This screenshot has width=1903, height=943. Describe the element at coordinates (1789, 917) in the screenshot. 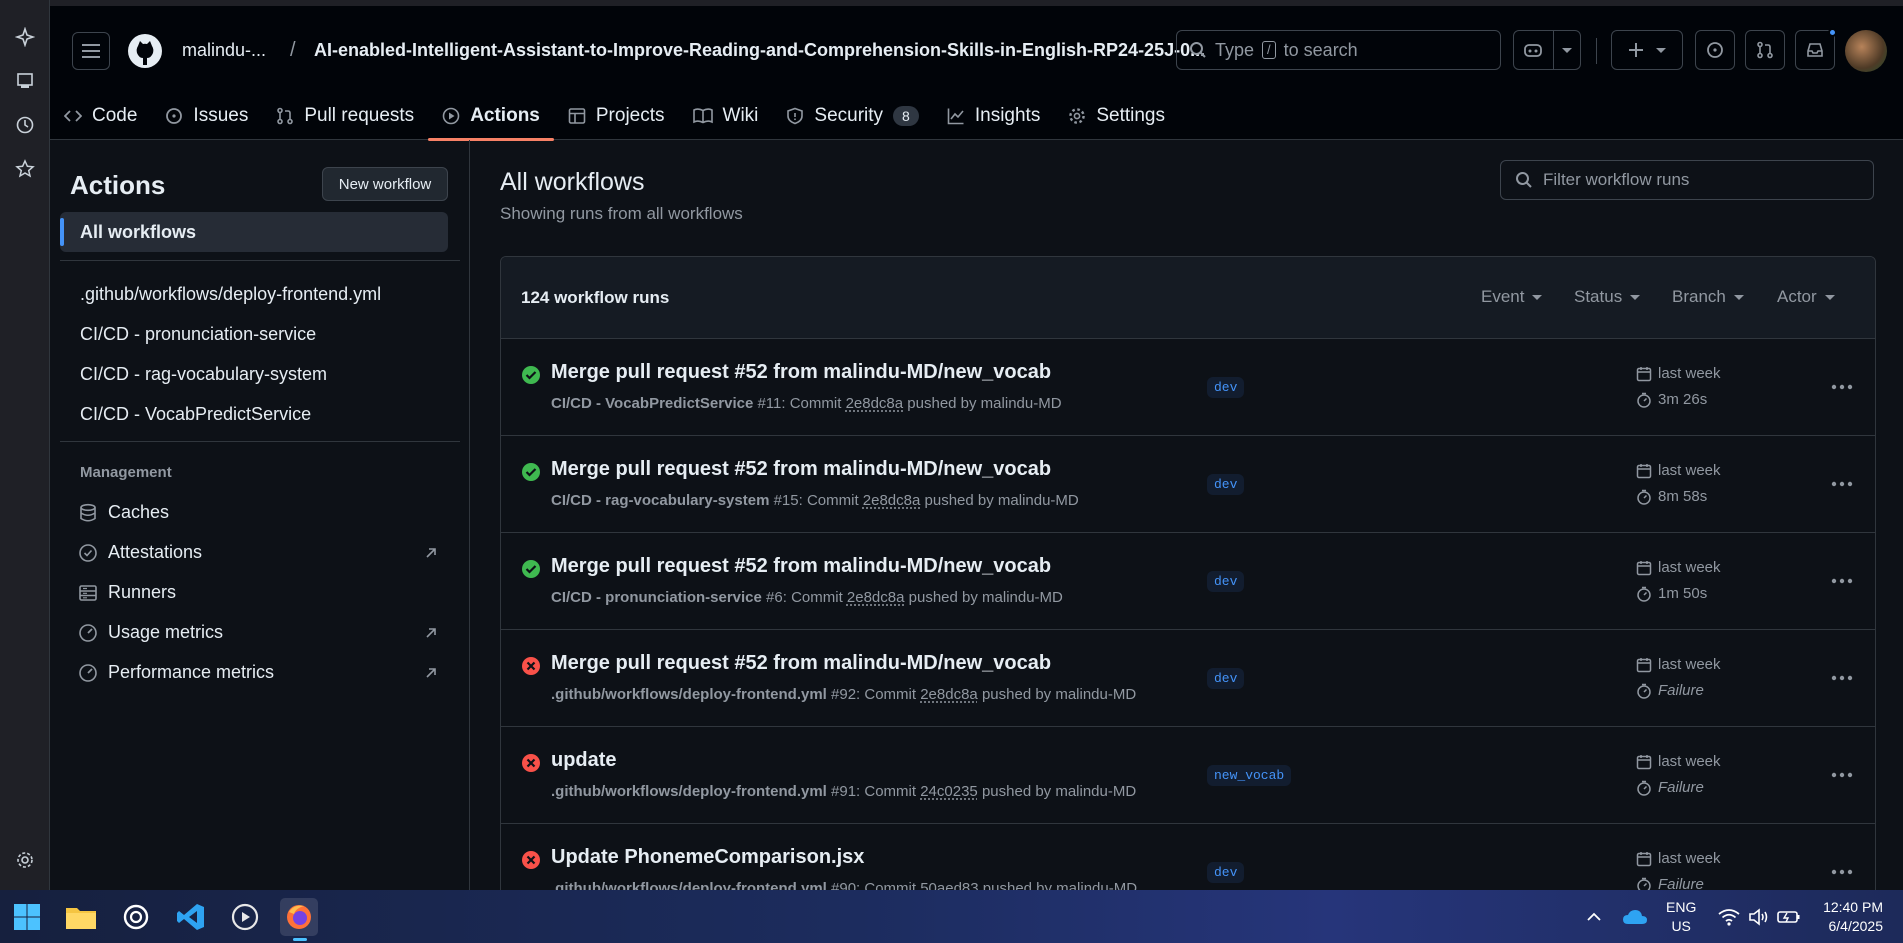

I see `battery-icon` at that location.